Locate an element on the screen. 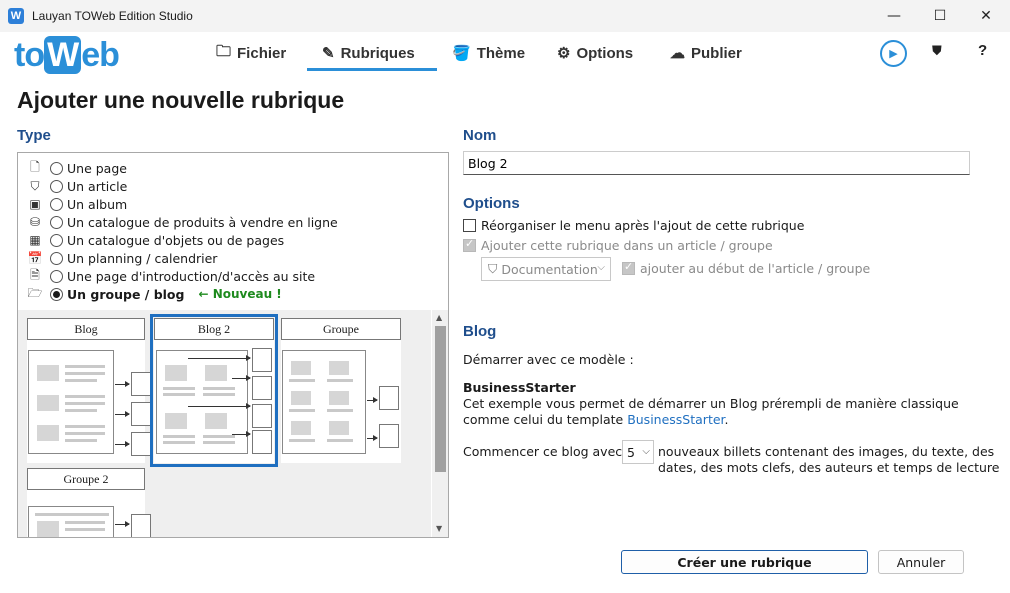 Image resolution: width=1010 pixels, height=593 pixels. template-blog-preview is located at coordinates (71, 402).